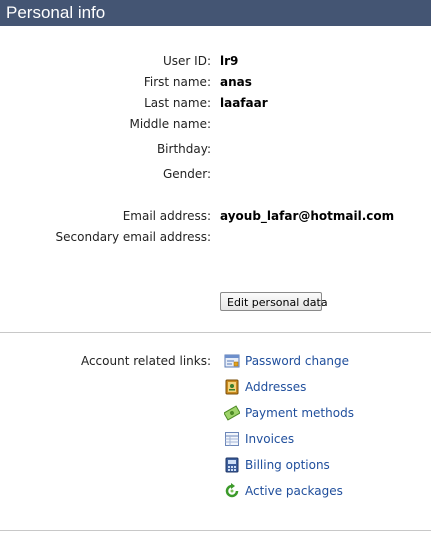 The height and width of the screenshot is (542, 431). What do you see at coordinates (274, 301) in the screenshot?
I see `edit-personal-data-button: Edit personal data` at bounding box center [274, 301].